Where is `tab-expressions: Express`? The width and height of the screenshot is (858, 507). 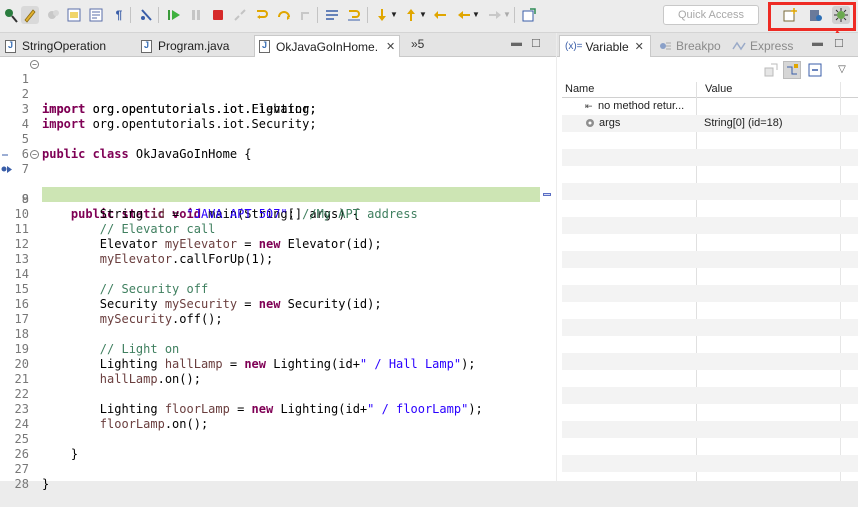
tab-expressions: Express is located at coordinates (762, 46).